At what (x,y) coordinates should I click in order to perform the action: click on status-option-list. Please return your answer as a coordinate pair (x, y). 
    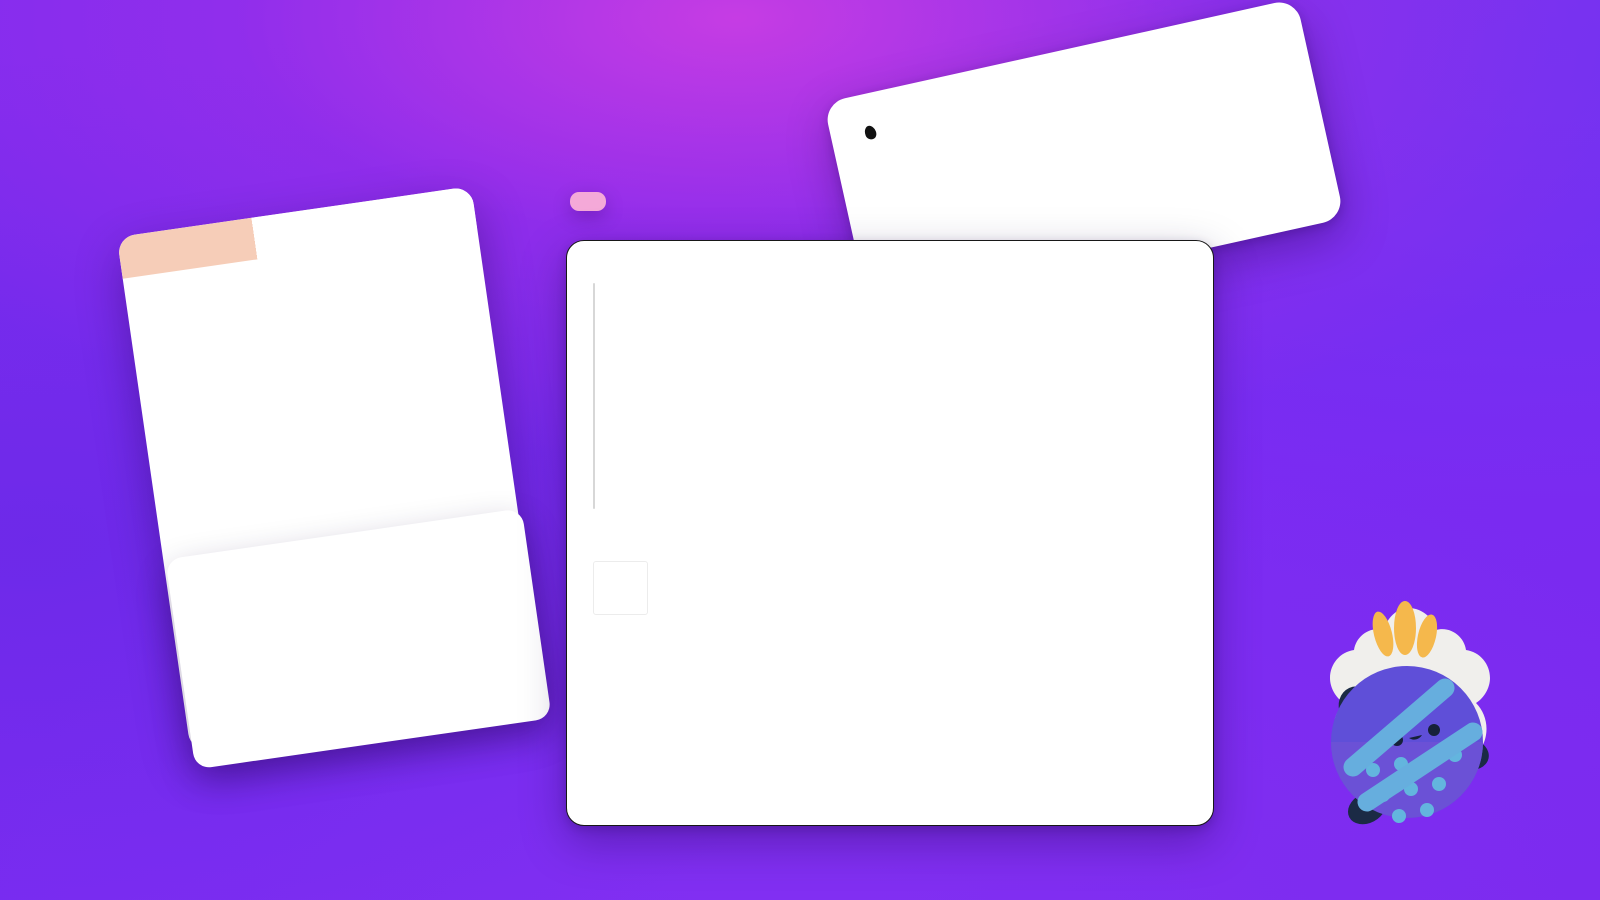
    Looking at the image, I should click on (890, 399).